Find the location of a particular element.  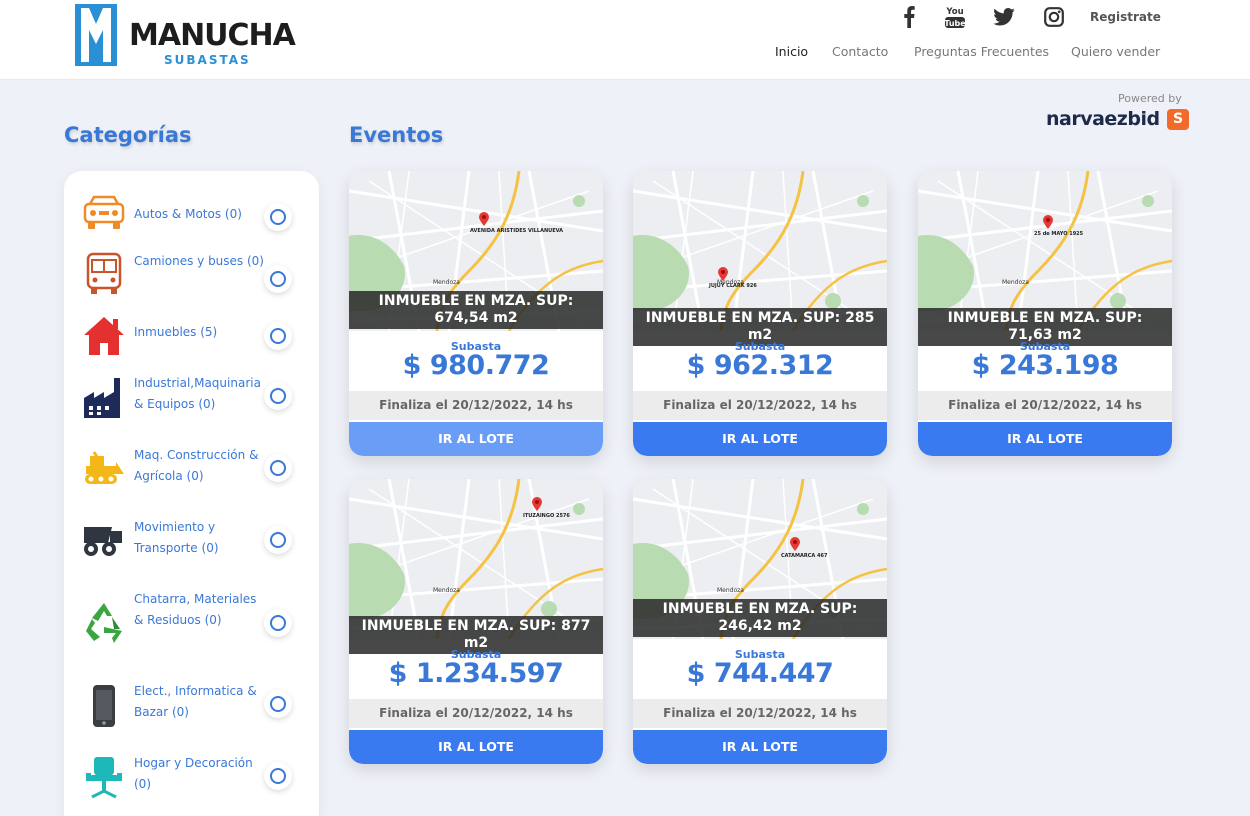

property-map: Mendoza ITUZAINGO 2576 is located at coordinates (476, 559).